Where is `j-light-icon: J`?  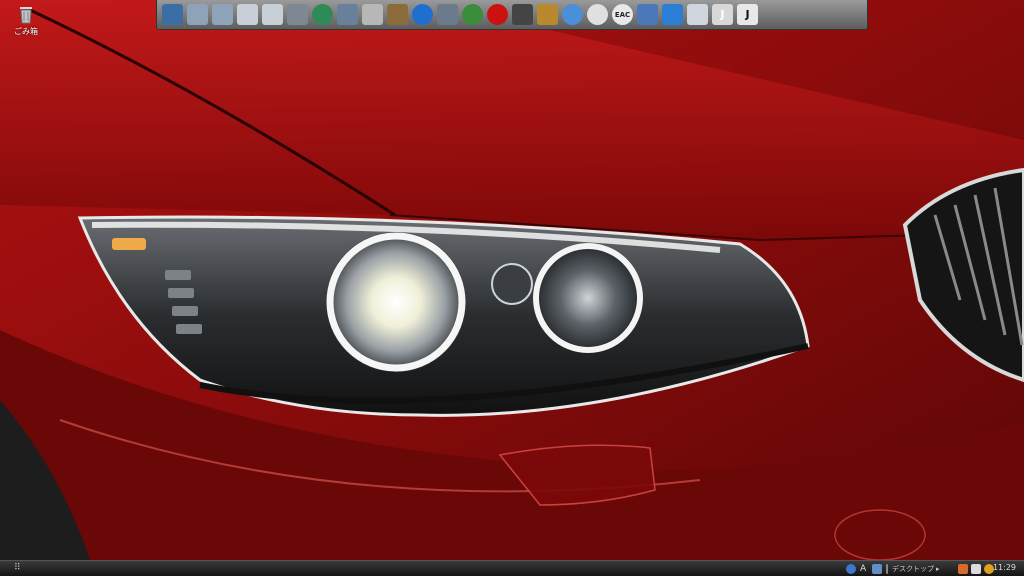 j-light-icon: J is located at coordinates (722, 14).